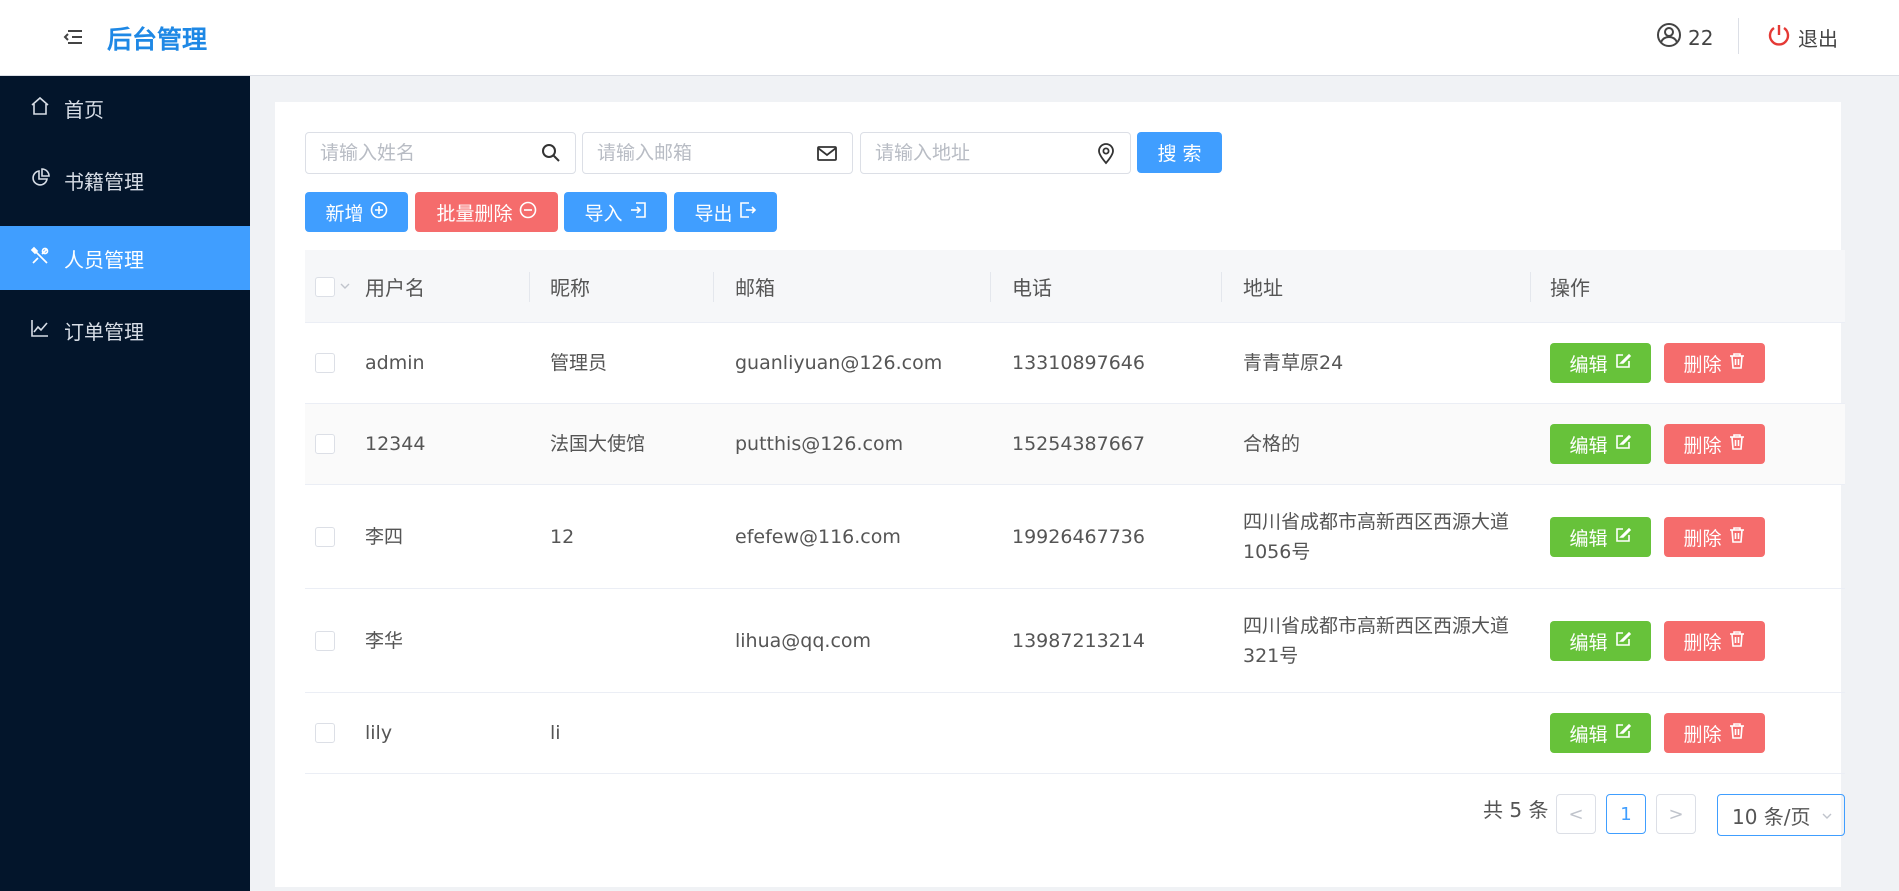 The width and height of the screenshot is (1899, 891). What do you see at coordinates (416, 153) in the screenshot?
I see `name-search-input` at bounding box center [416, 153].